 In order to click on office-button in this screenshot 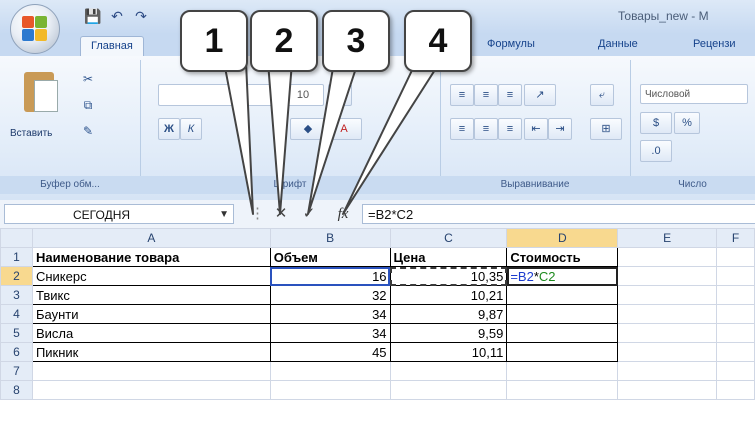, I will do `click(35, 29)`.